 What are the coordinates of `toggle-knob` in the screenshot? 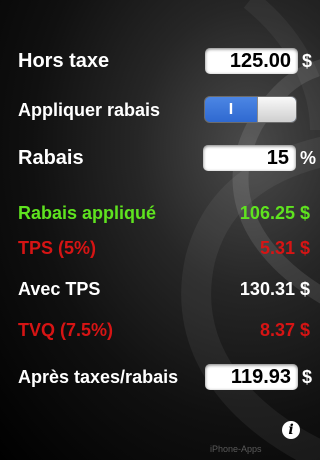 It's located at (276, 109).